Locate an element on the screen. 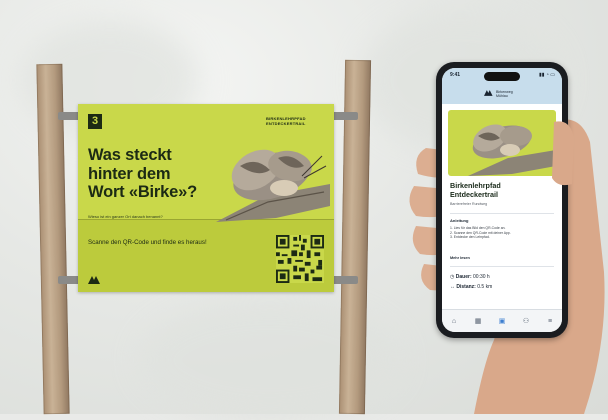  app-logo-icon is located at coordinates (488, 93).